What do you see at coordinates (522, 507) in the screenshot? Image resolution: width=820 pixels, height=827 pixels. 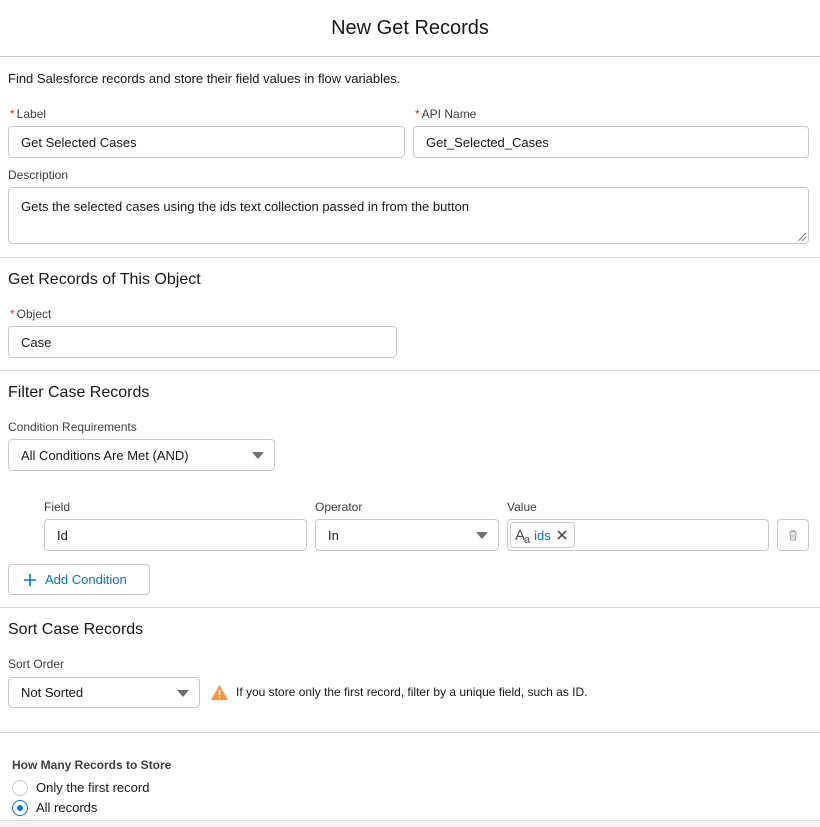 I see `value-column-header: Value` at bounding box center [522, 507].